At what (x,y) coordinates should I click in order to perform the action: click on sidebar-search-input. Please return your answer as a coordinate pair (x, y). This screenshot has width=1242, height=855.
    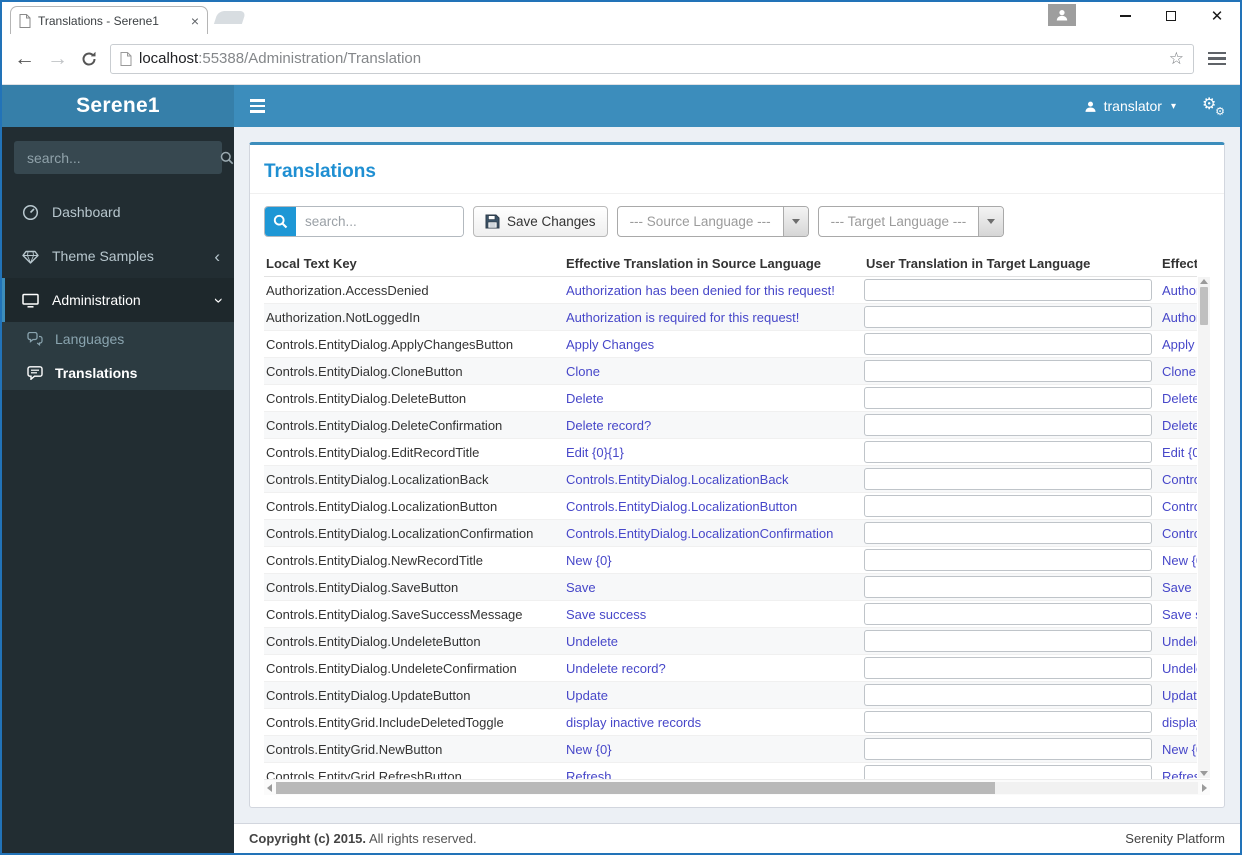
    Looking at the image, I should click on (111, 157).